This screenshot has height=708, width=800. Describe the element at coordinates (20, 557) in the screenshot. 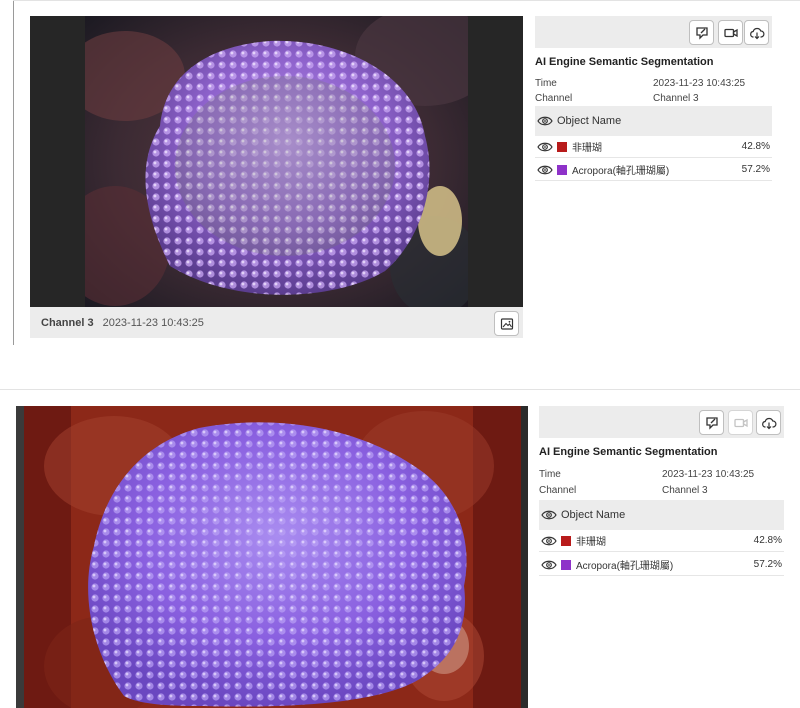

I see `viewer-edge` at that location.